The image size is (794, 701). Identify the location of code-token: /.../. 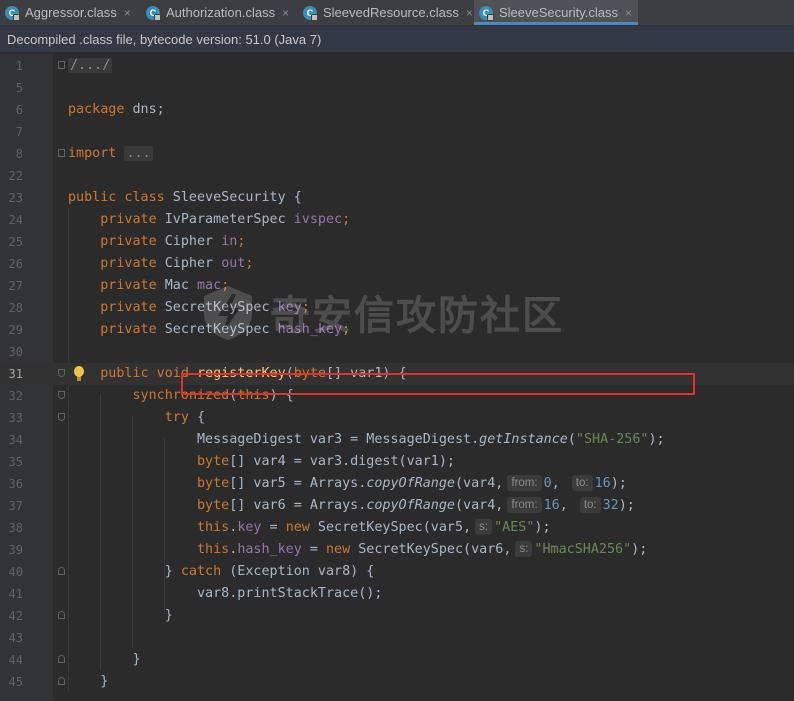
(90, 65).